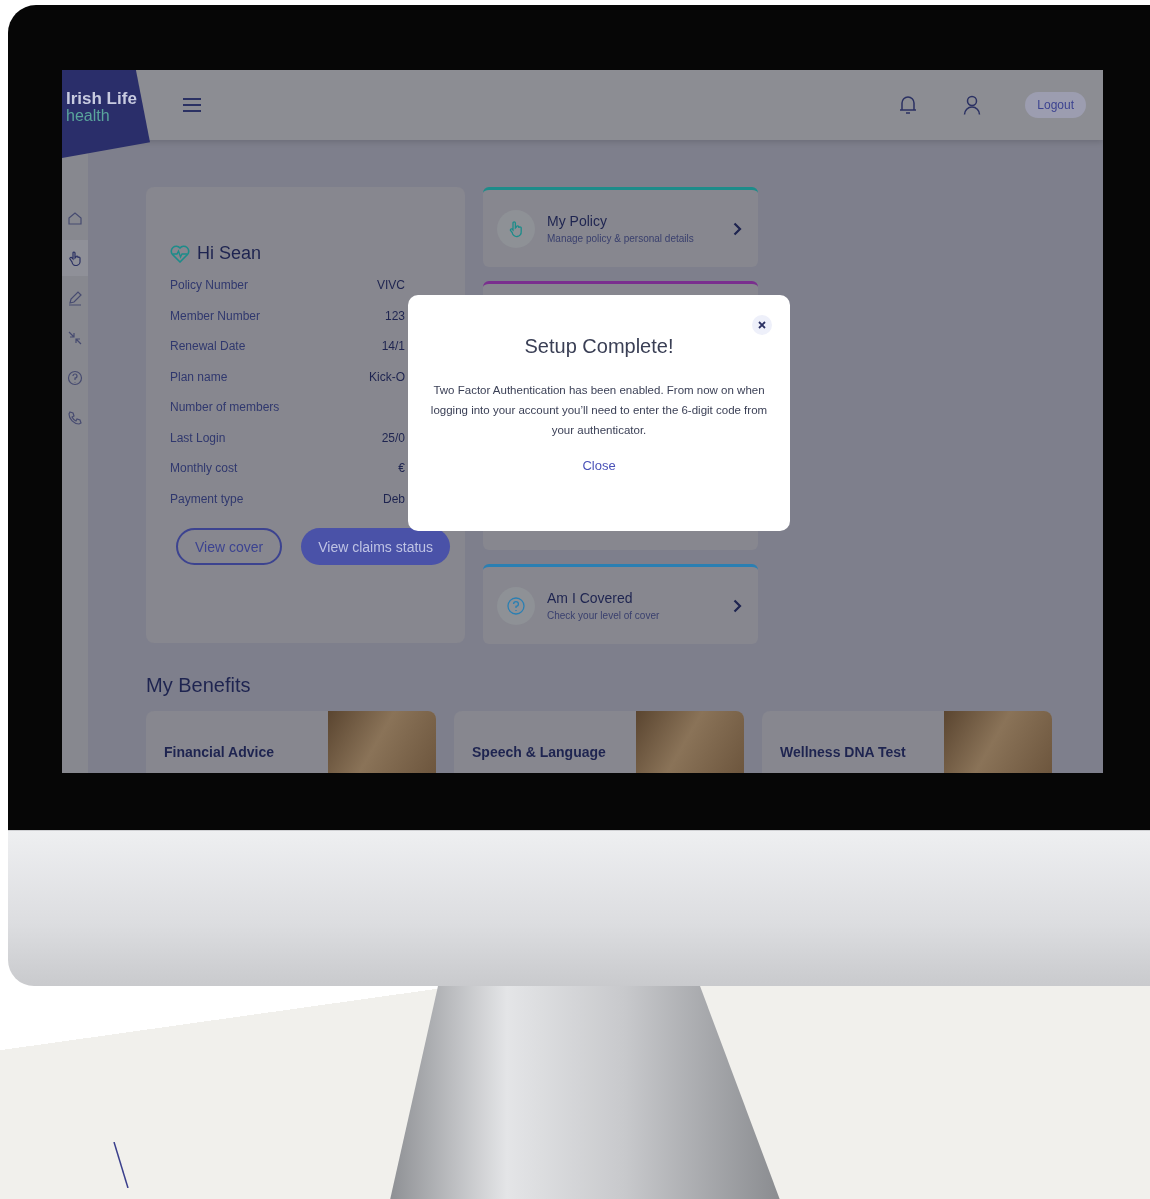 This screenshot has width=1150, height=1199. Describe the element at coordinates (102, 99) in the screenshot. I see `logo-text: Irish Life` at that location.